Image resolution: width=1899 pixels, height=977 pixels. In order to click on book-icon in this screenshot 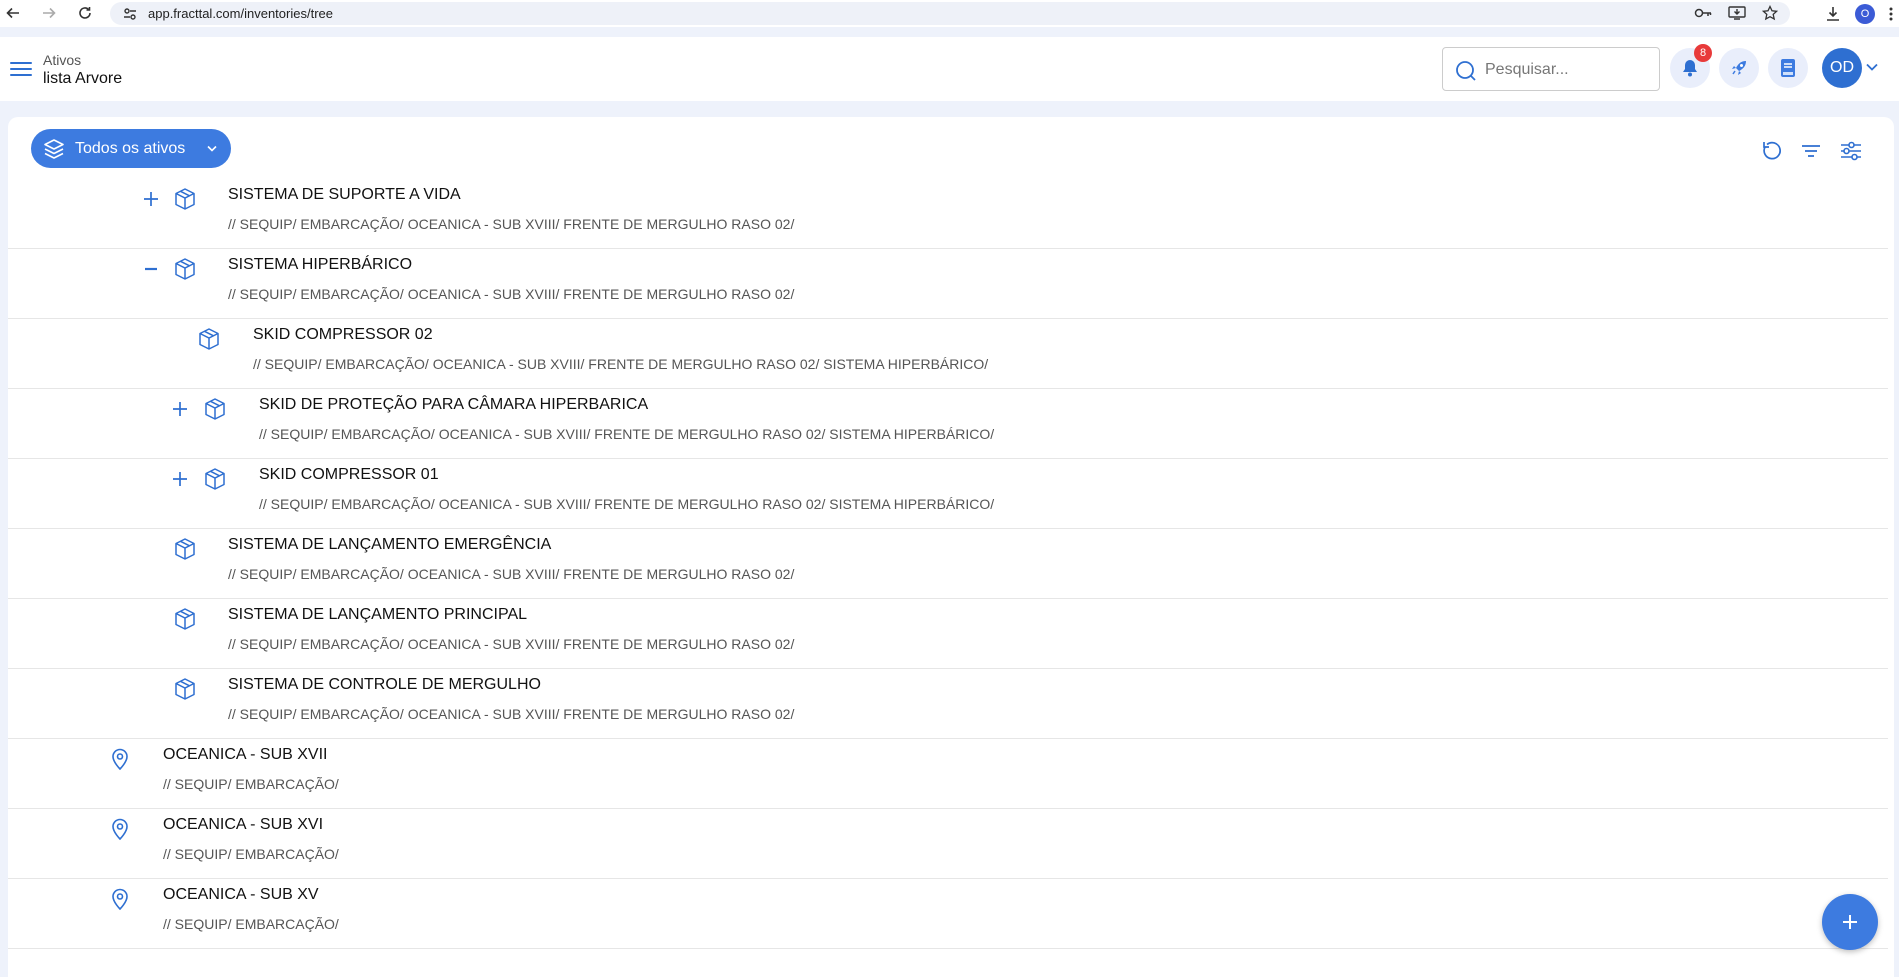, I will do `click(1788, 68)`.